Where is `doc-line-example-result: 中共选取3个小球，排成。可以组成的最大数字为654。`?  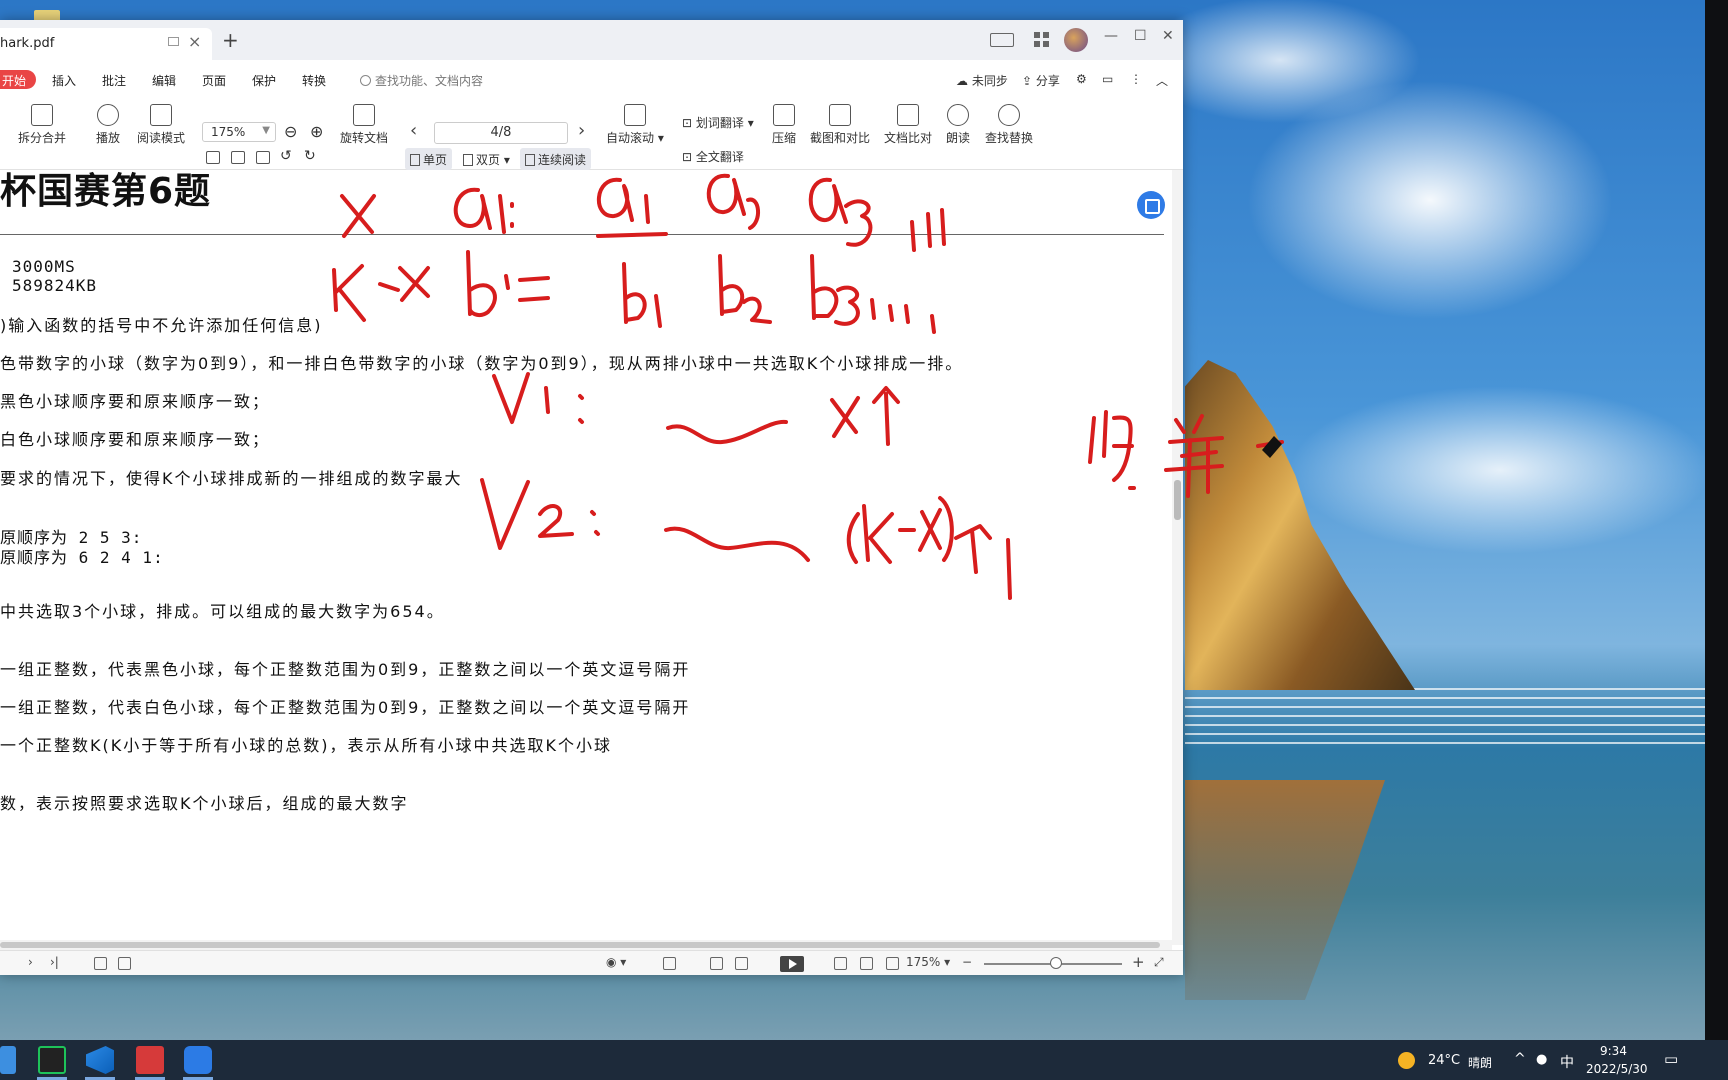 doc-line-example-result: 中共选取3个小球，排成。可以组成的最大数字为654。 is located at coordinates (222, 611).